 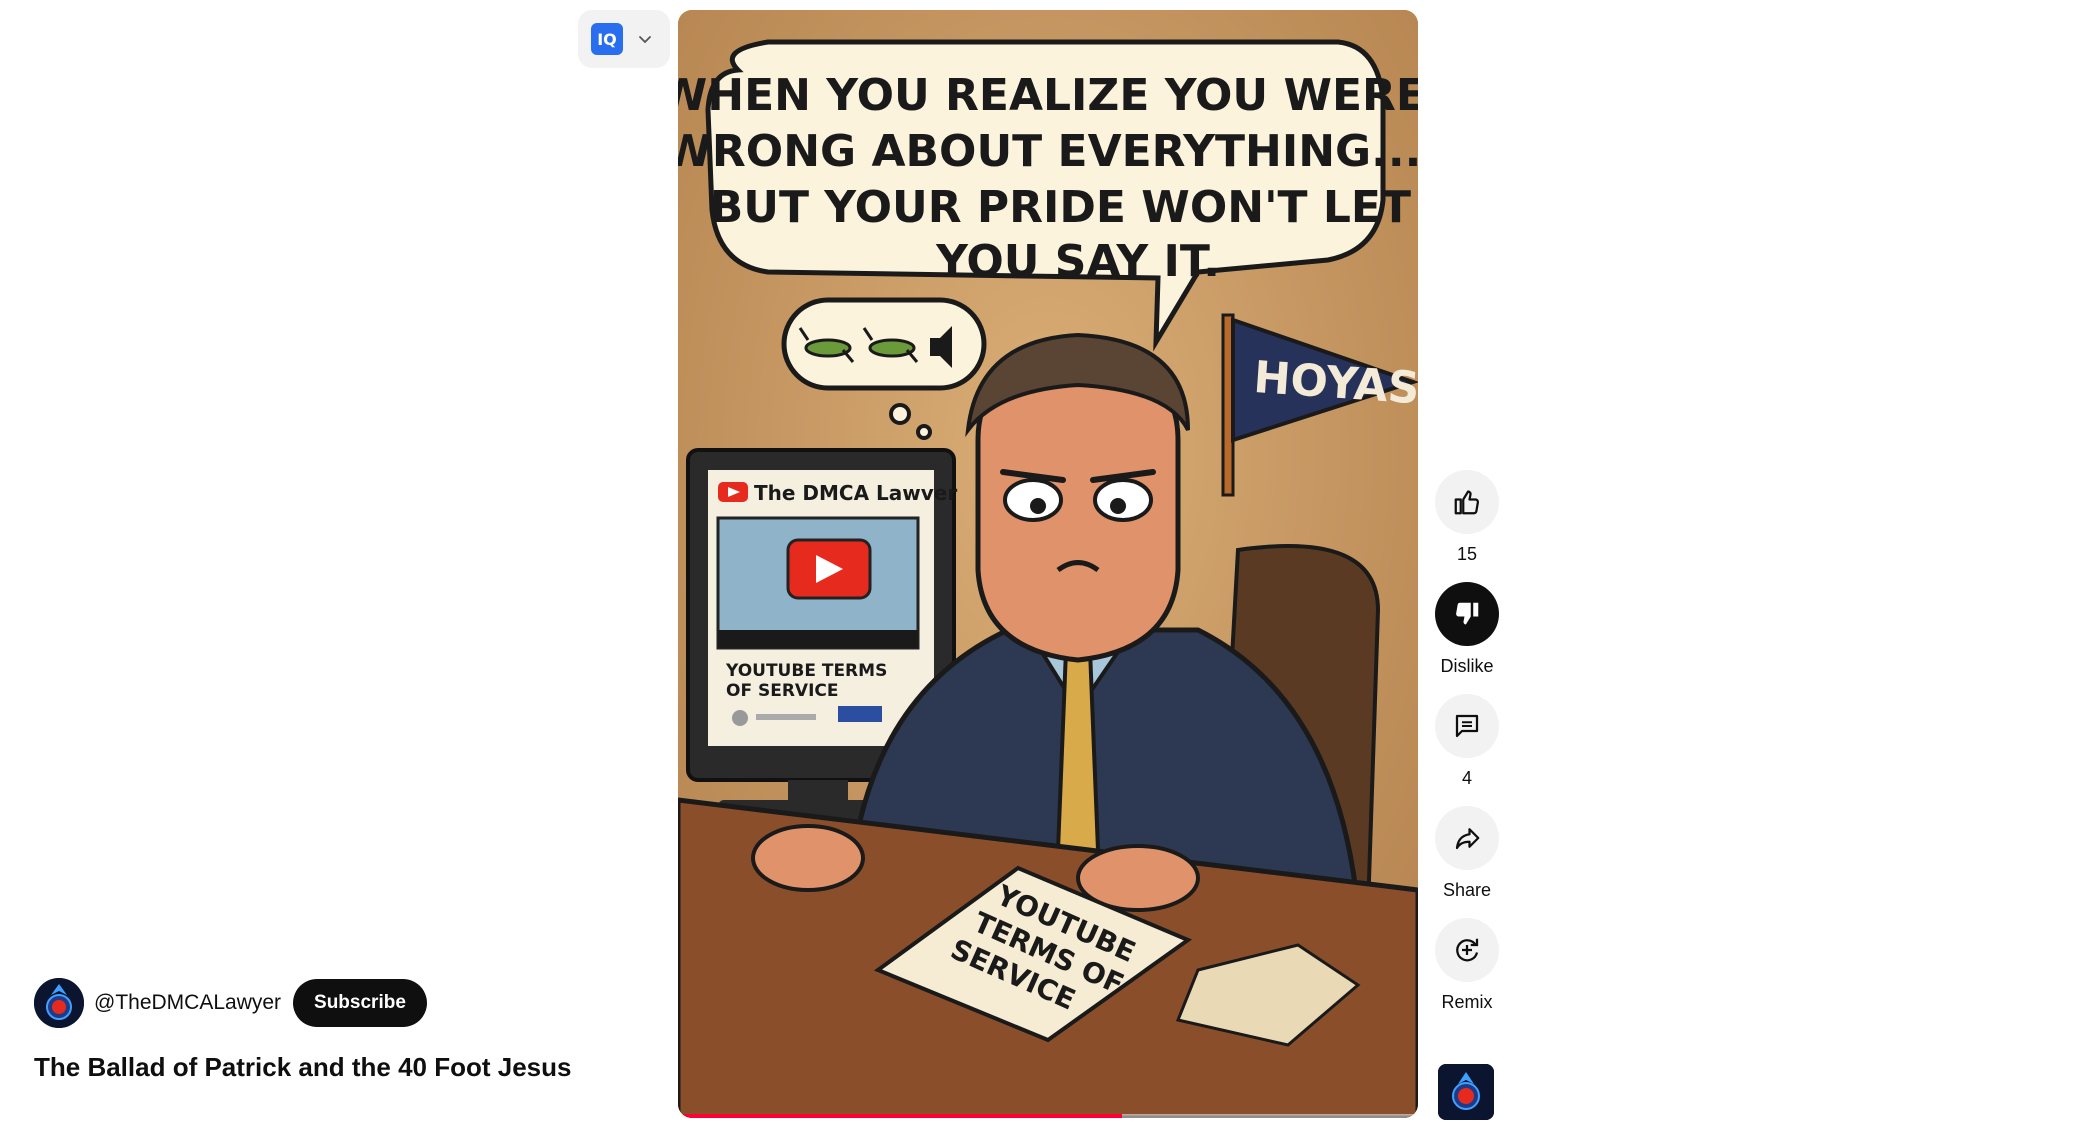 I want to click on channel-logo-icon, so click(x=1466, y=1092).